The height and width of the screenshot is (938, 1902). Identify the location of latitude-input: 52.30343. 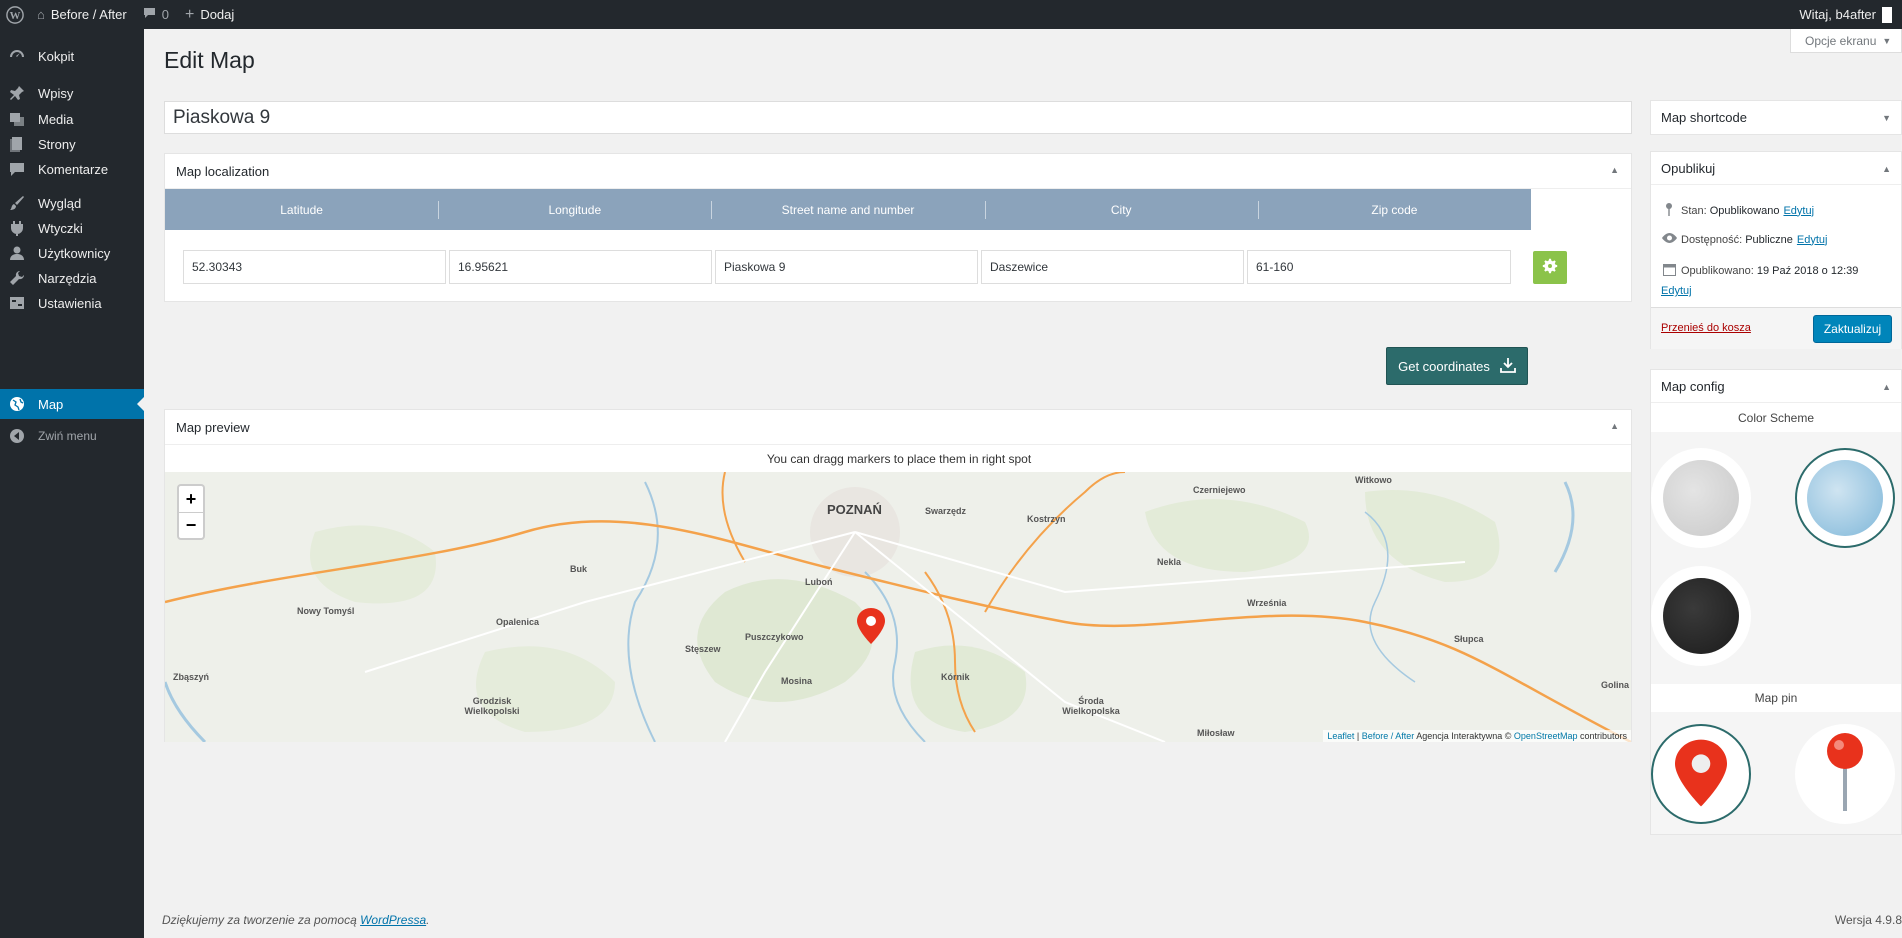
(314, 267).